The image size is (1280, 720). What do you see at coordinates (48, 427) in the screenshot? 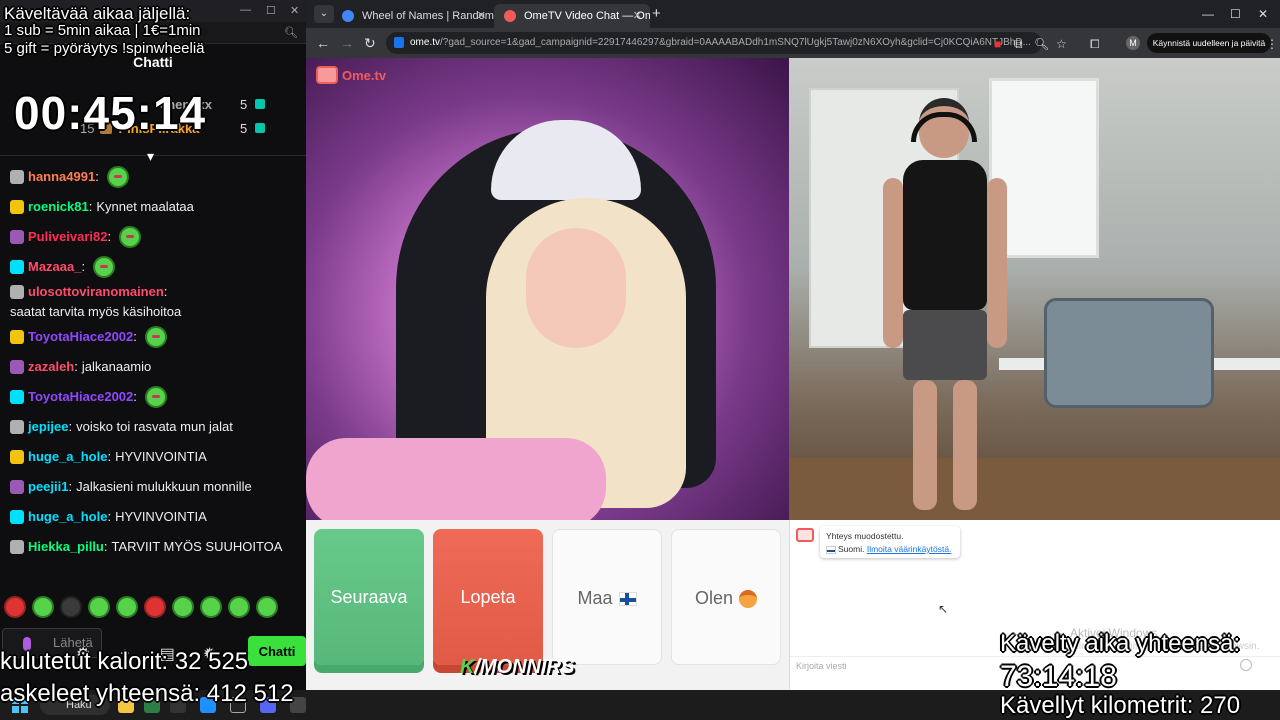
I see `chat-username: jepijee` at bounding box center [48, 427].